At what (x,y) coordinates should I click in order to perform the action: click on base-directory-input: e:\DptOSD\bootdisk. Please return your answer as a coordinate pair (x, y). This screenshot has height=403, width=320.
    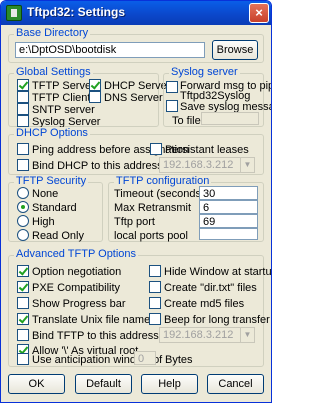
    Looking at the image, I should click on (110, 50).